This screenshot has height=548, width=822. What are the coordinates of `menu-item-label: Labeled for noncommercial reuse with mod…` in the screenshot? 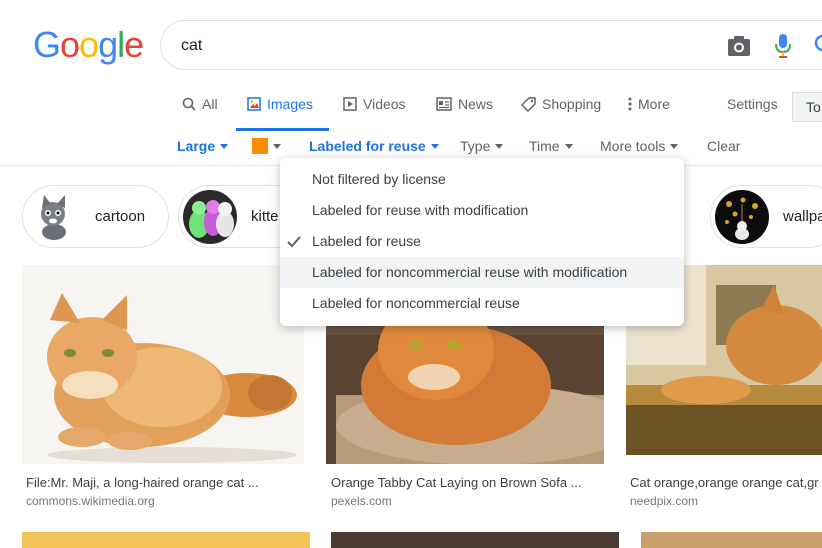 It's located at (470, 272).